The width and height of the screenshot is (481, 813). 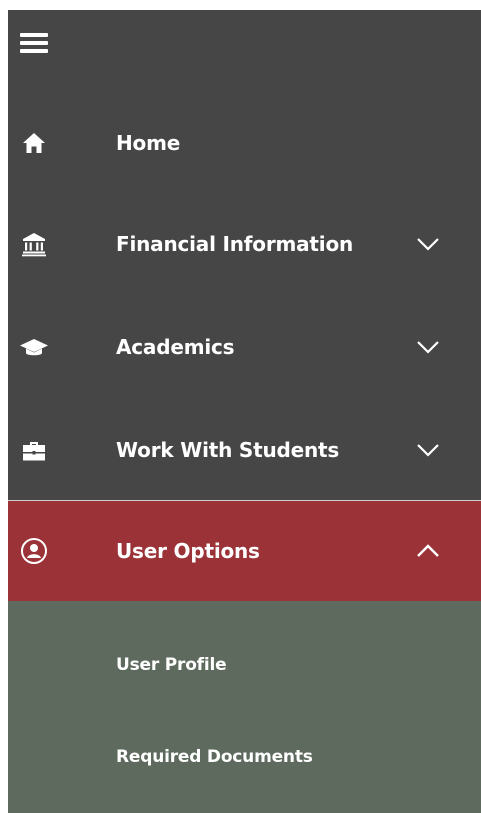 What do you see at coordinates (34, 551) in the screenshot?
I see `user-circle-icon` at bounding box center [34, 551].